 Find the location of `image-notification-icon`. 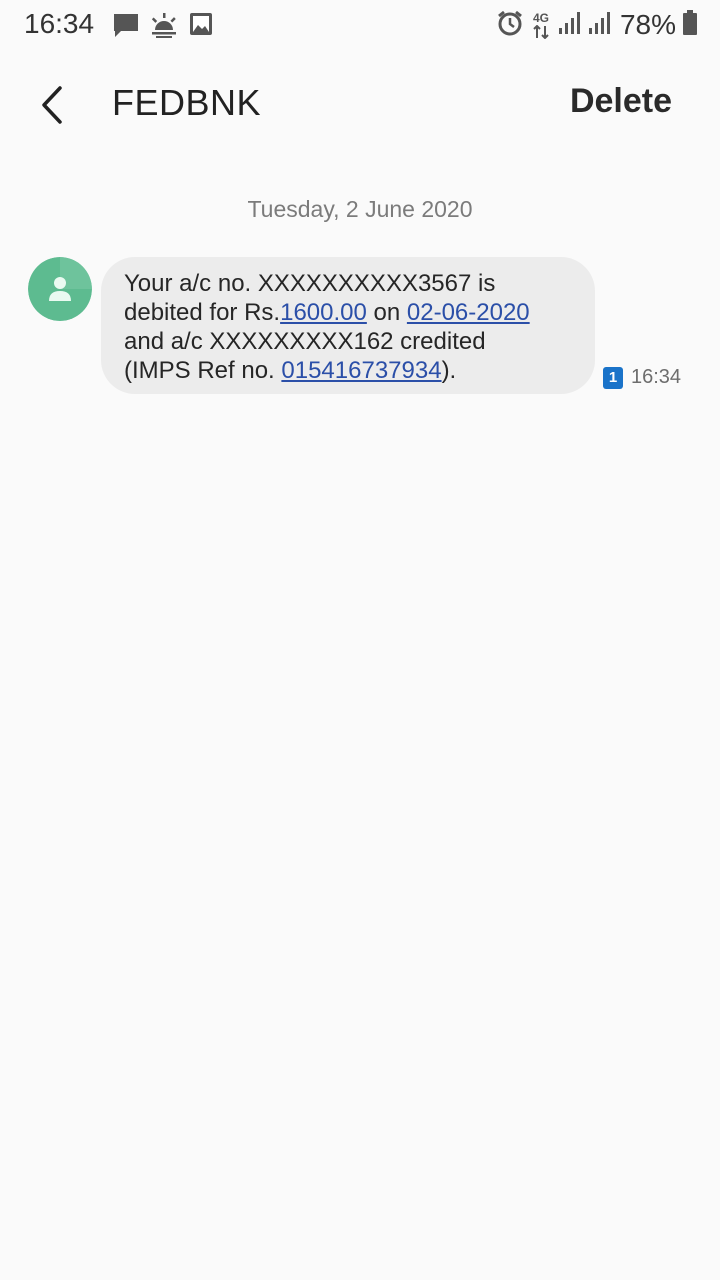

image-notification-icon is located at coordinates (201, 26).